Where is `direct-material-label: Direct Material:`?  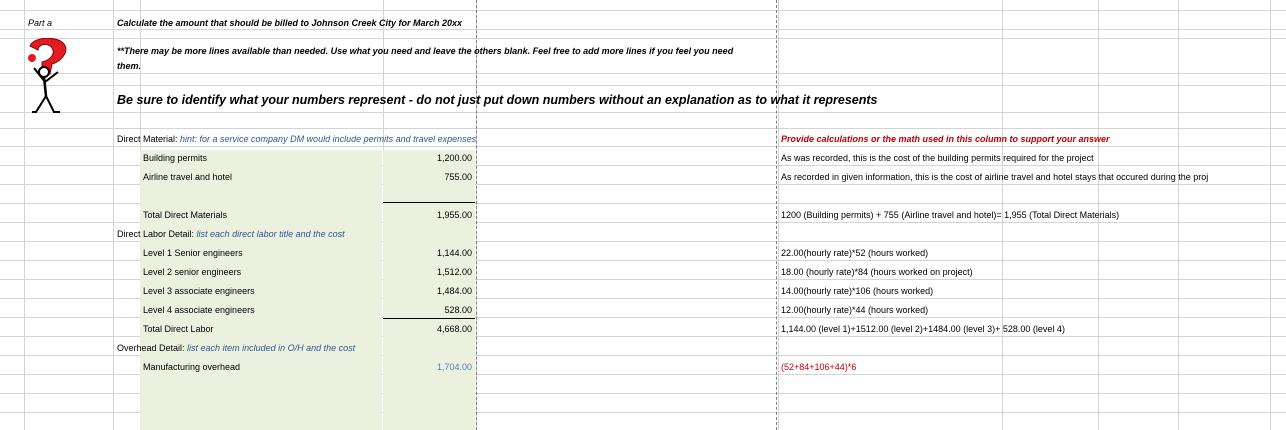
direct-material-label: Direct Material: is located at coordinates (149, 139).